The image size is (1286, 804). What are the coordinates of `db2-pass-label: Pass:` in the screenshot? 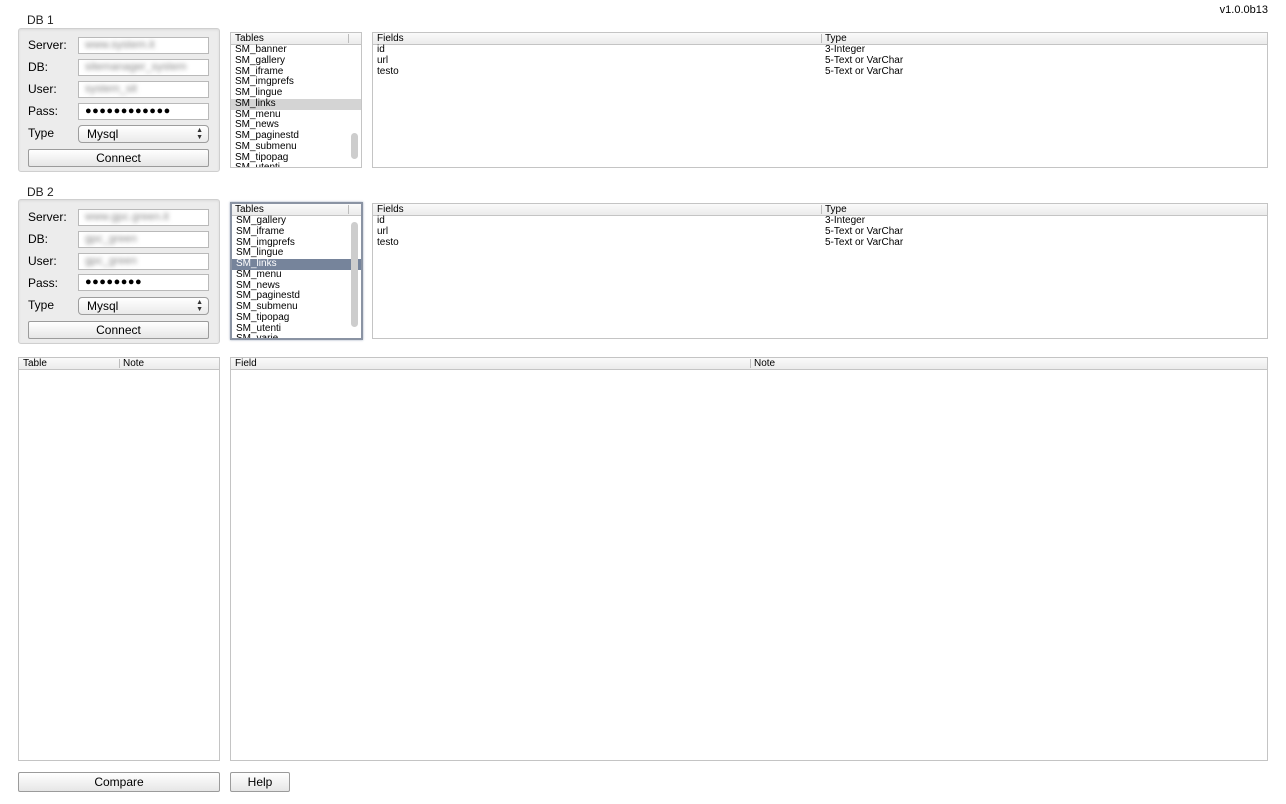 It's located at (43, 283).